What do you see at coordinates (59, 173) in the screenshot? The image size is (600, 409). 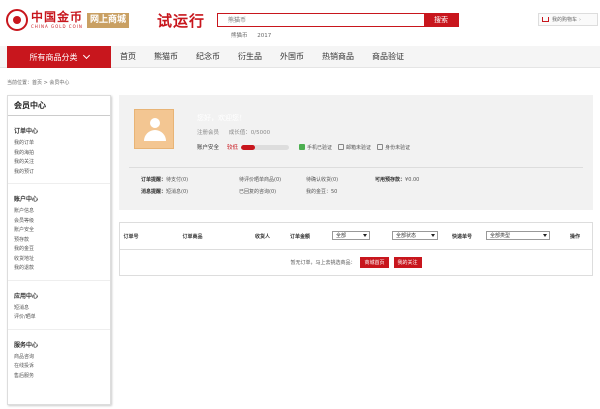 I see `sidebar-link: 我的预订` at bounding box center [59, 173].